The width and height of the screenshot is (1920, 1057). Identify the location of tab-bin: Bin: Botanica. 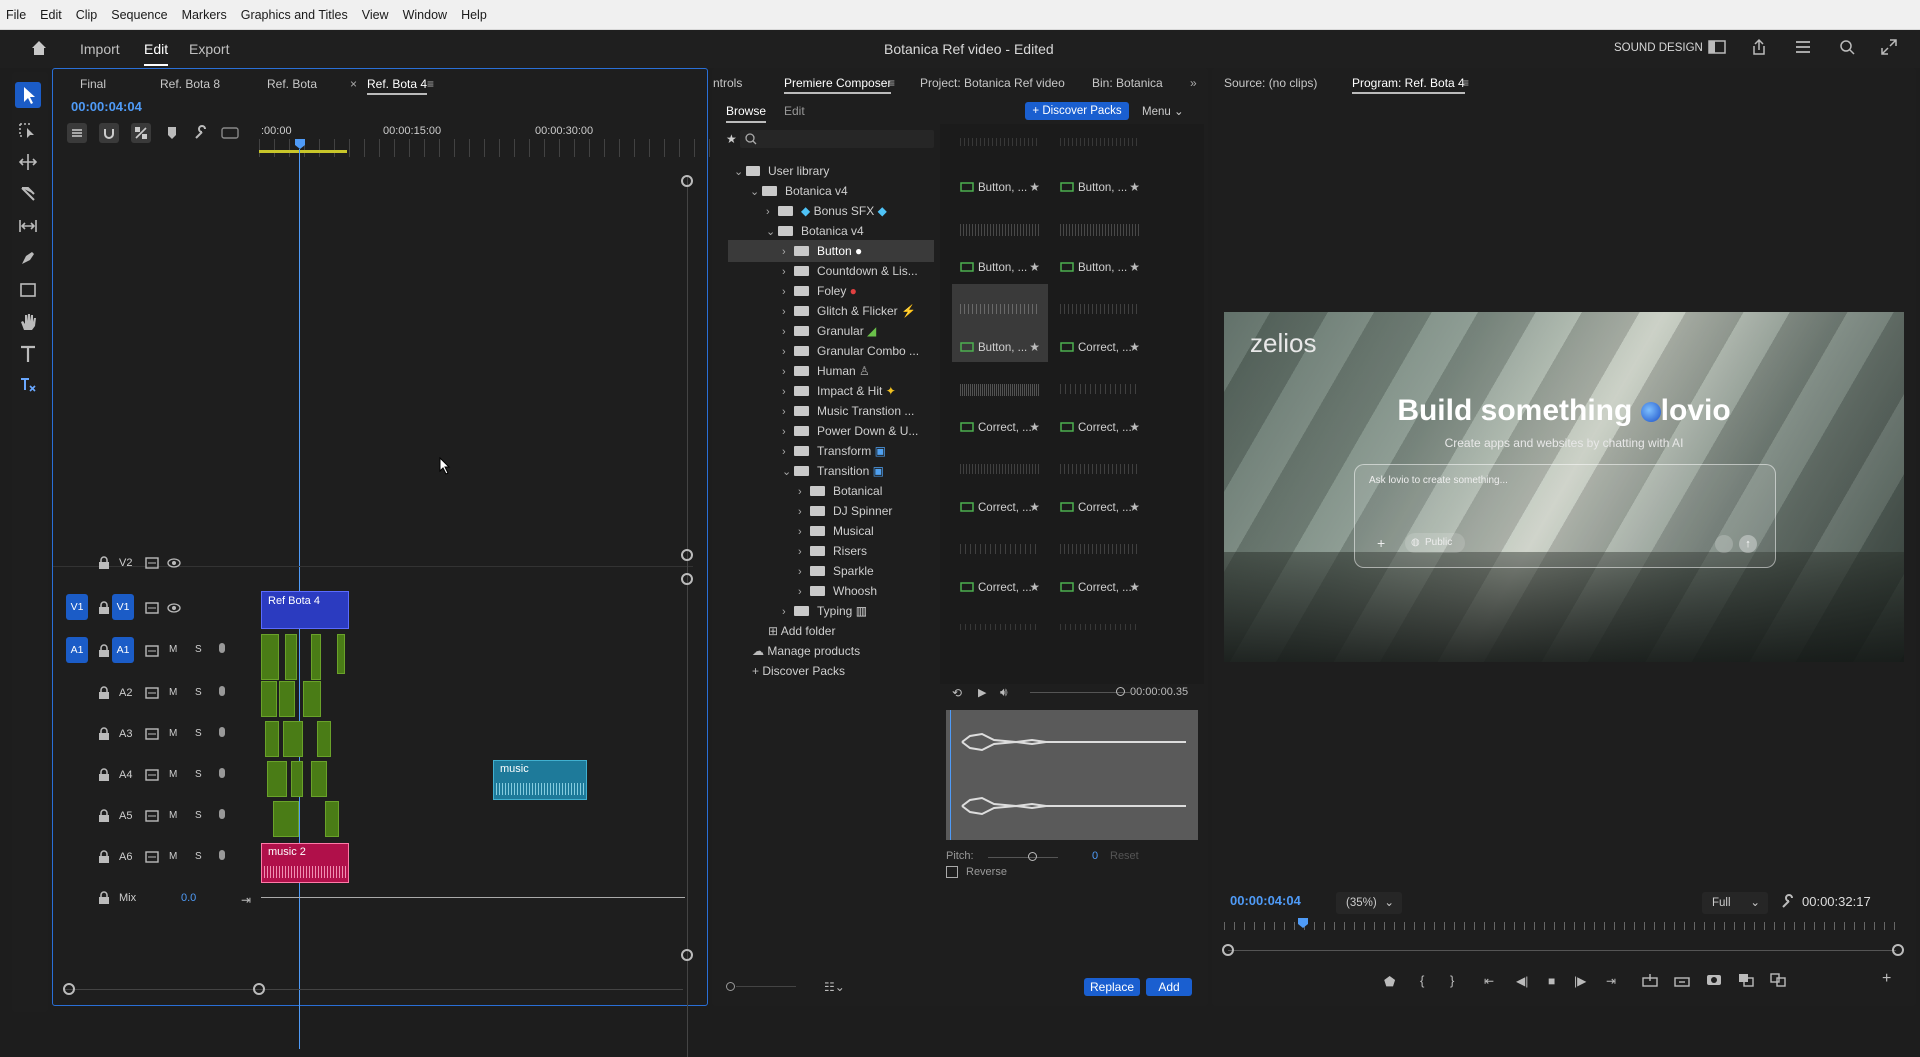
(1127, 83).